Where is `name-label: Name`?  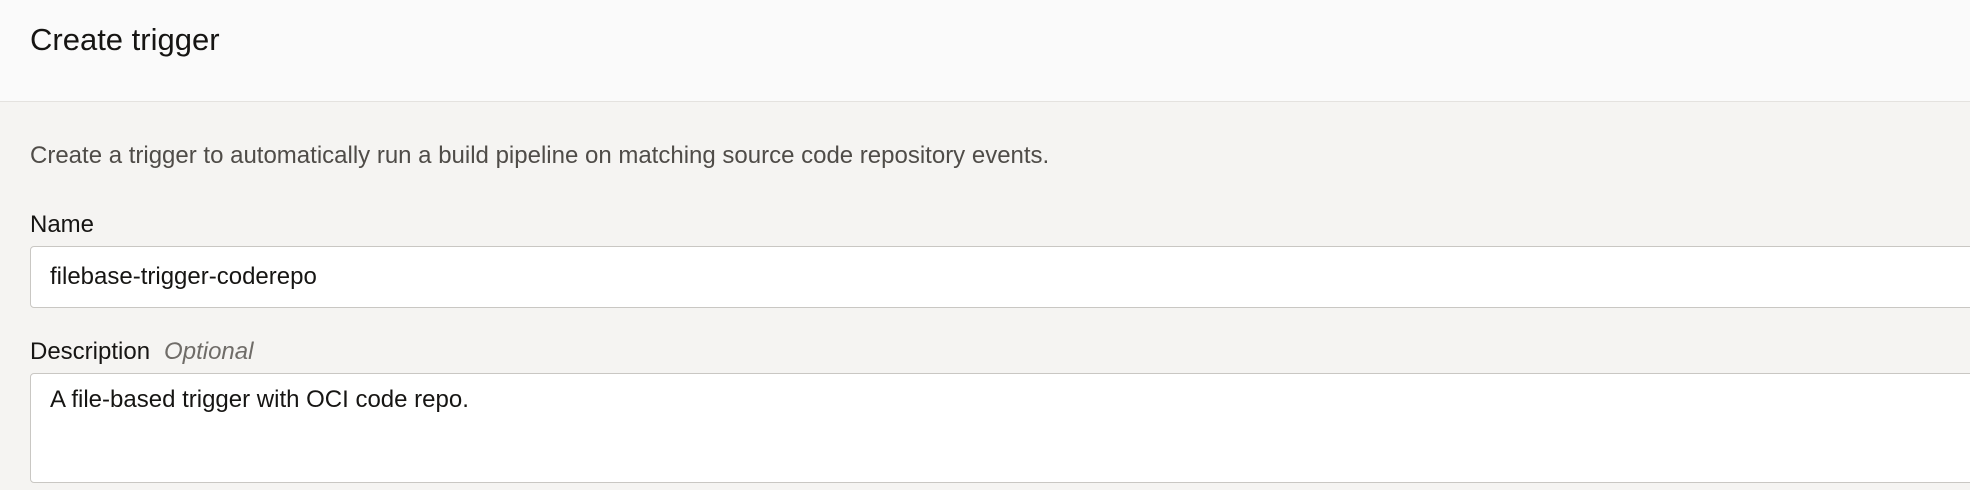
name-label: Name is located at coordinates (62, 225).